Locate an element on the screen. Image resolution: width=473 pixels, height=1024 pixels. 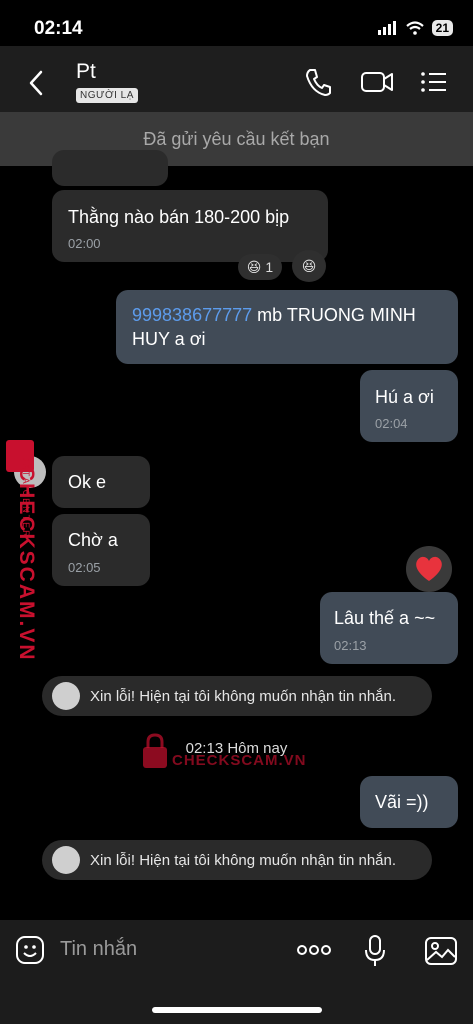
message-time: 02:13 is located at coordinates (350, 645).